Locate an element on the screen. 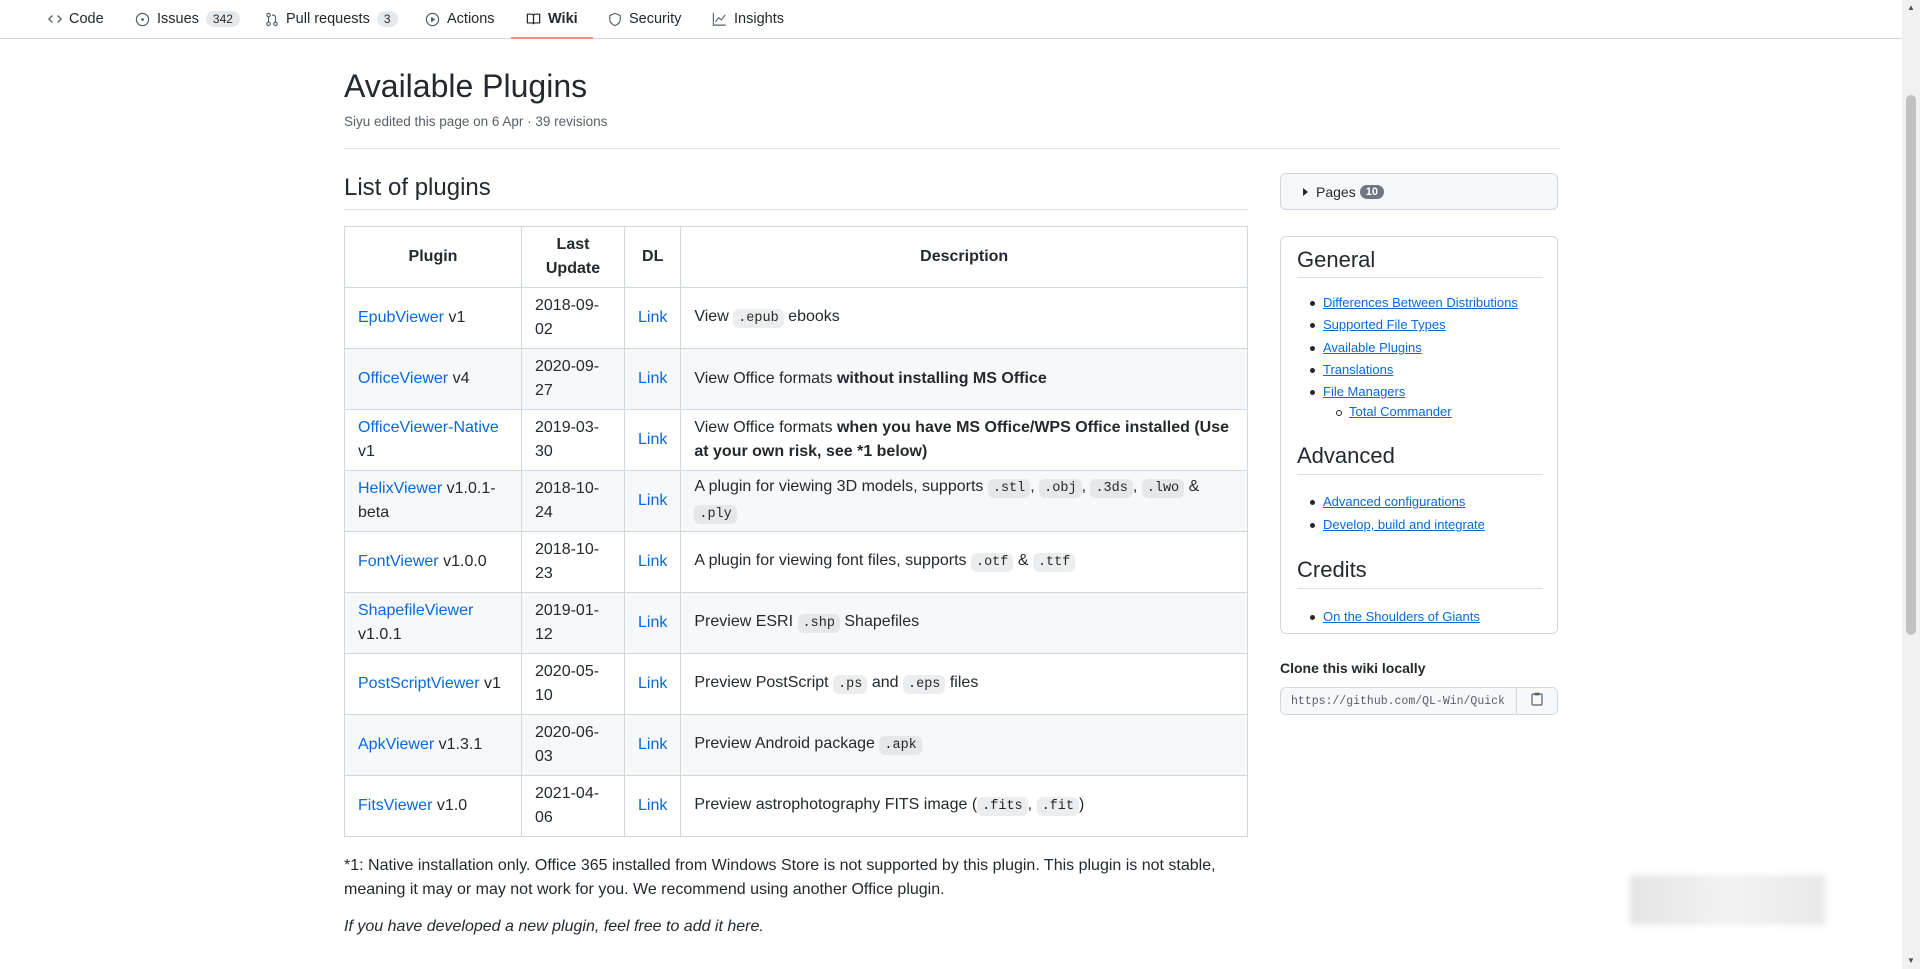  scroll-down-arrow-icon: ▼ is located at coordinates (1911, 961).